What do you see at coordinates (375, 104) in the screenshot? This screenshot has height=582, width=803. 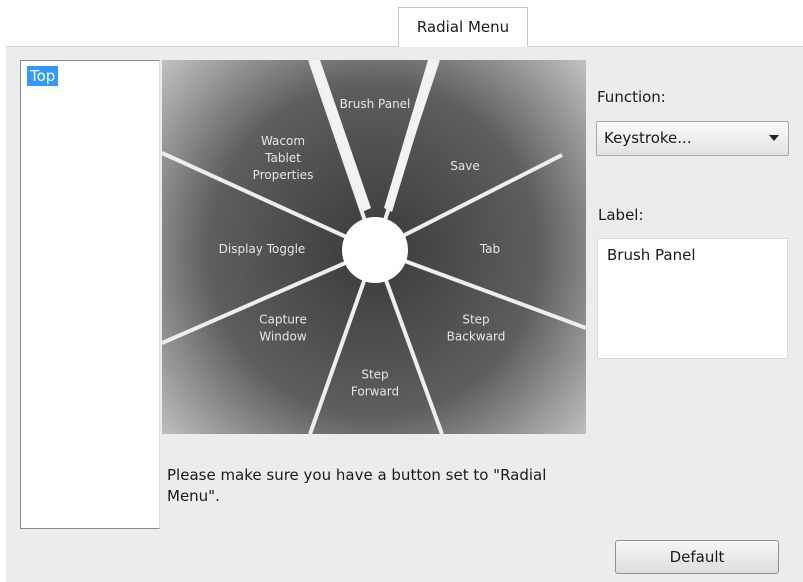 I see `segment-brush-panel: Brush Panel` at bounding box center [375, 104].